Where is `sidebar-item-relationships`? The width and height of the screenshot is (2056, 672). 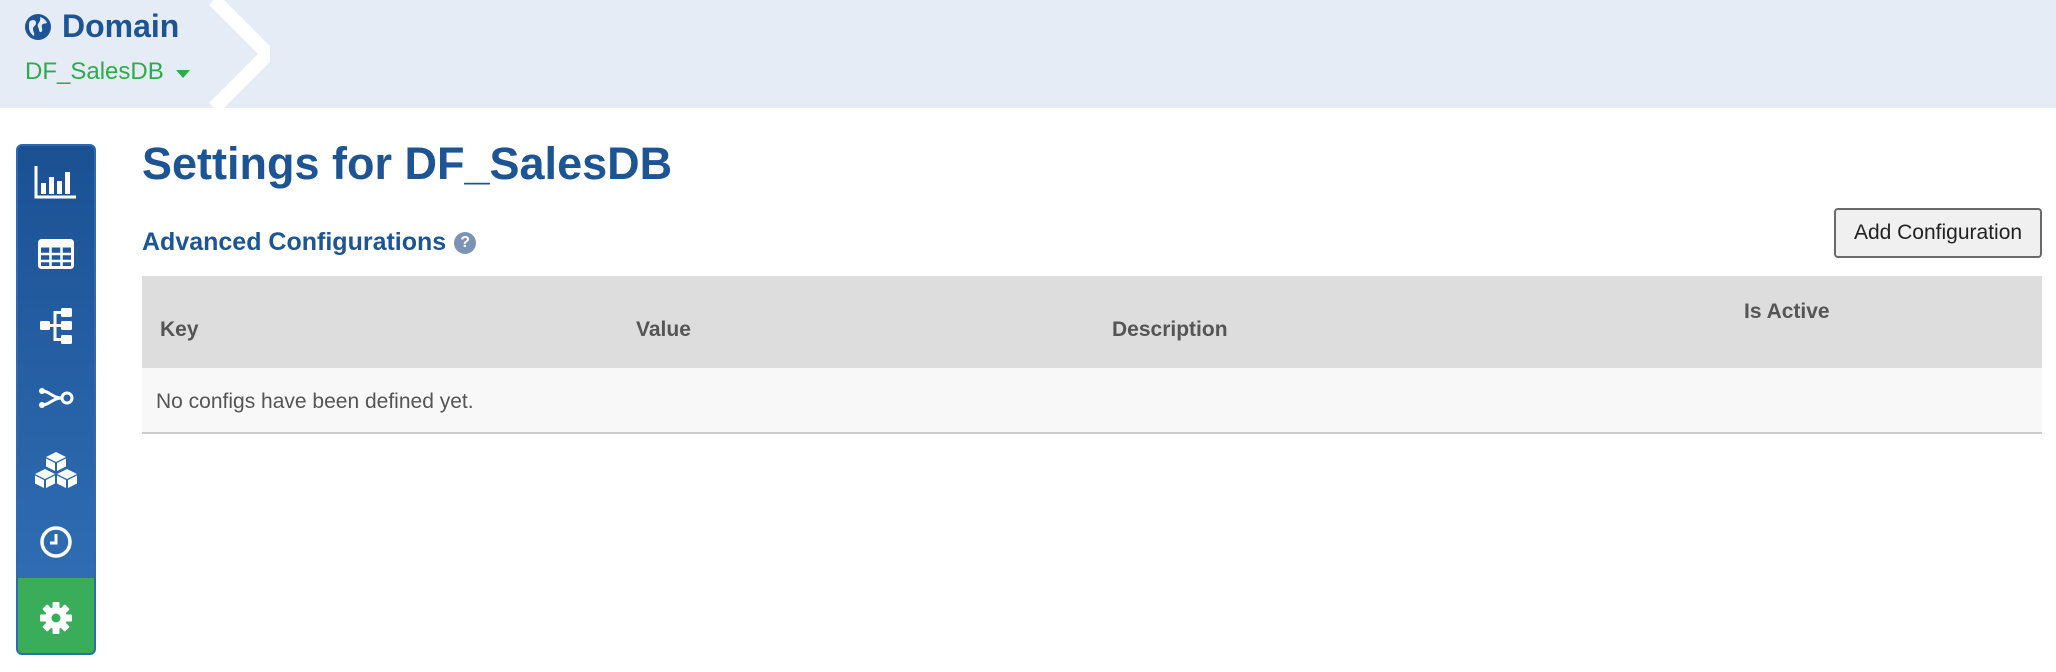
sidebar-item-relationships is located at coordinates (56, 398).